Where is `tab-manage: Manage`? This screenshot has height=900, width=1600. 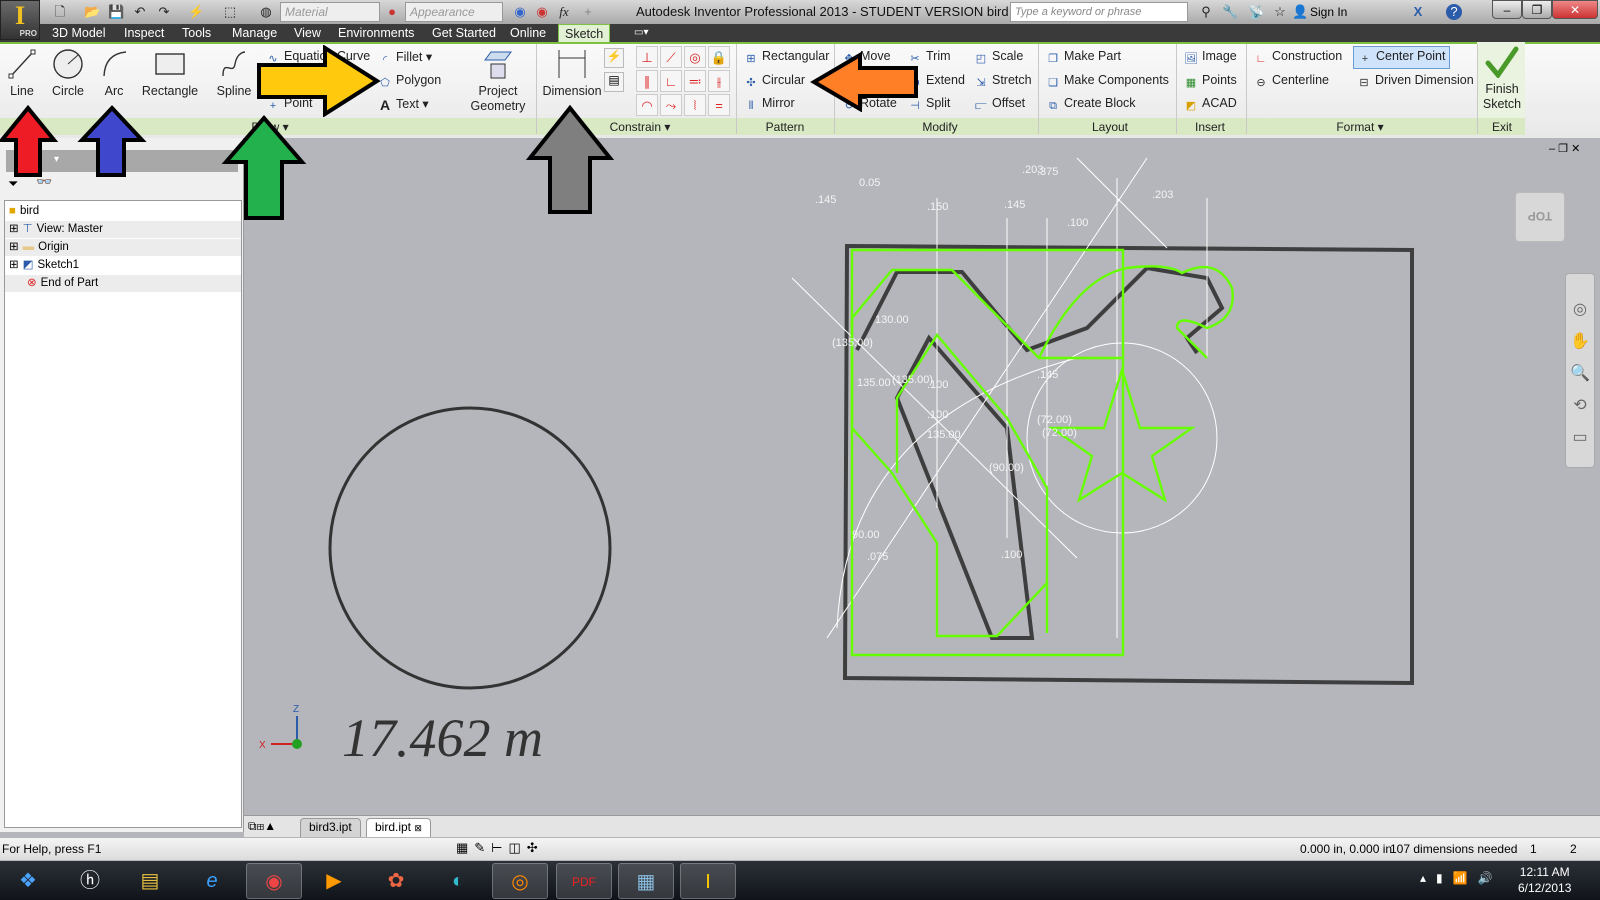 tab-manage: Manage is located at coordinates (254, 33).